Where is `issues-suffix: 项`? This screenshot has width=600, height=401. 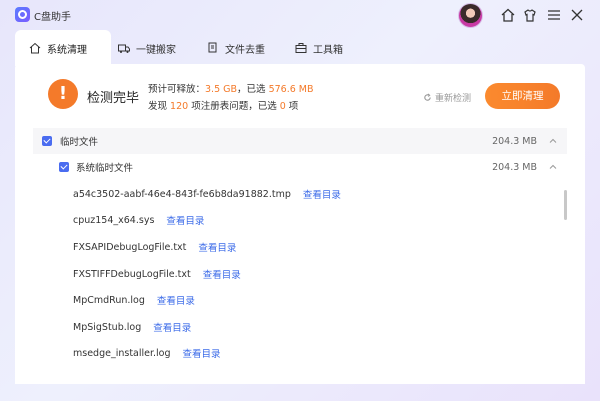 issues-suffix: 项 is located at coordinates (292, 106).